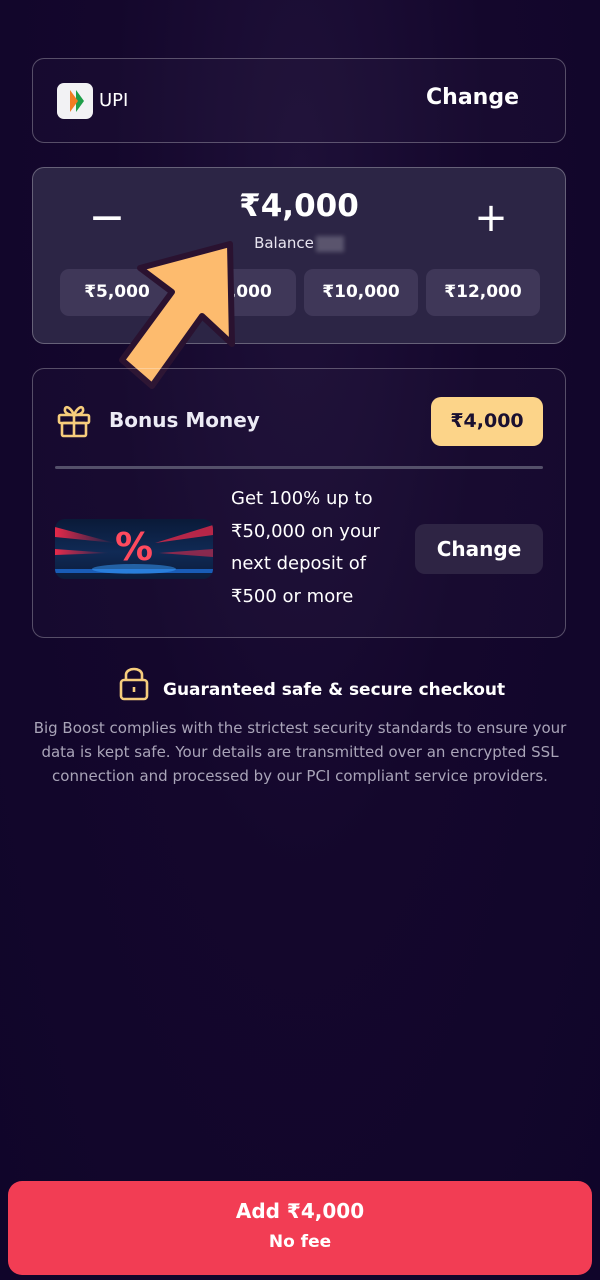 The height and width of the screenshot is (1280, 600). Describe the element at coordinates (483, 292) in the screenshot. I see `preset-amount-button: ₹12,000` at that location.